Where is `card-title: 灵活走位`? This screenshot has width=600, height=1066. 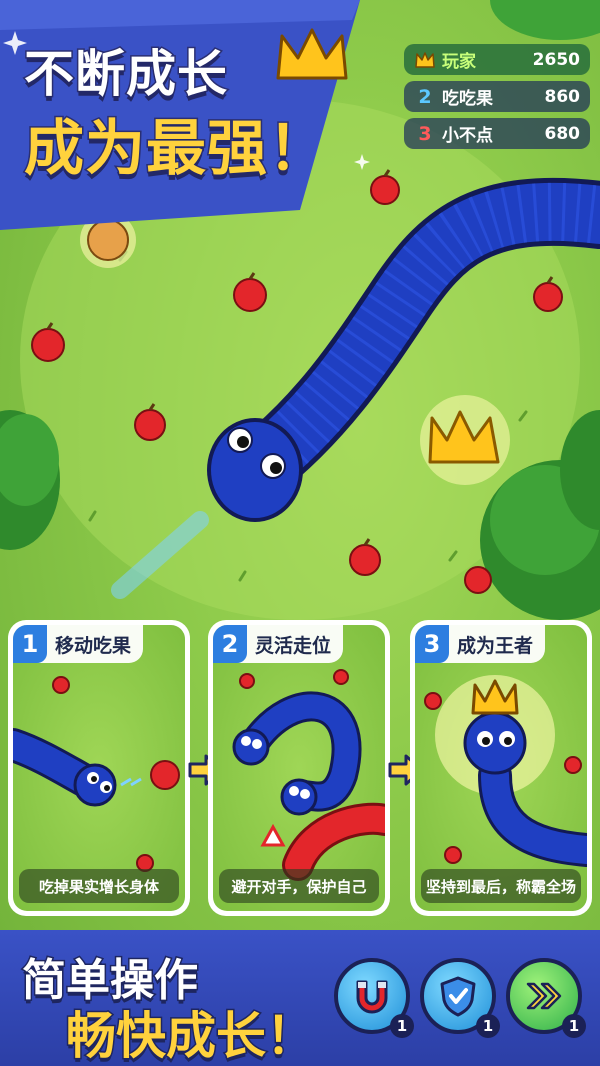 card-title: 灵活走位 is located at coordinates (293, 645).